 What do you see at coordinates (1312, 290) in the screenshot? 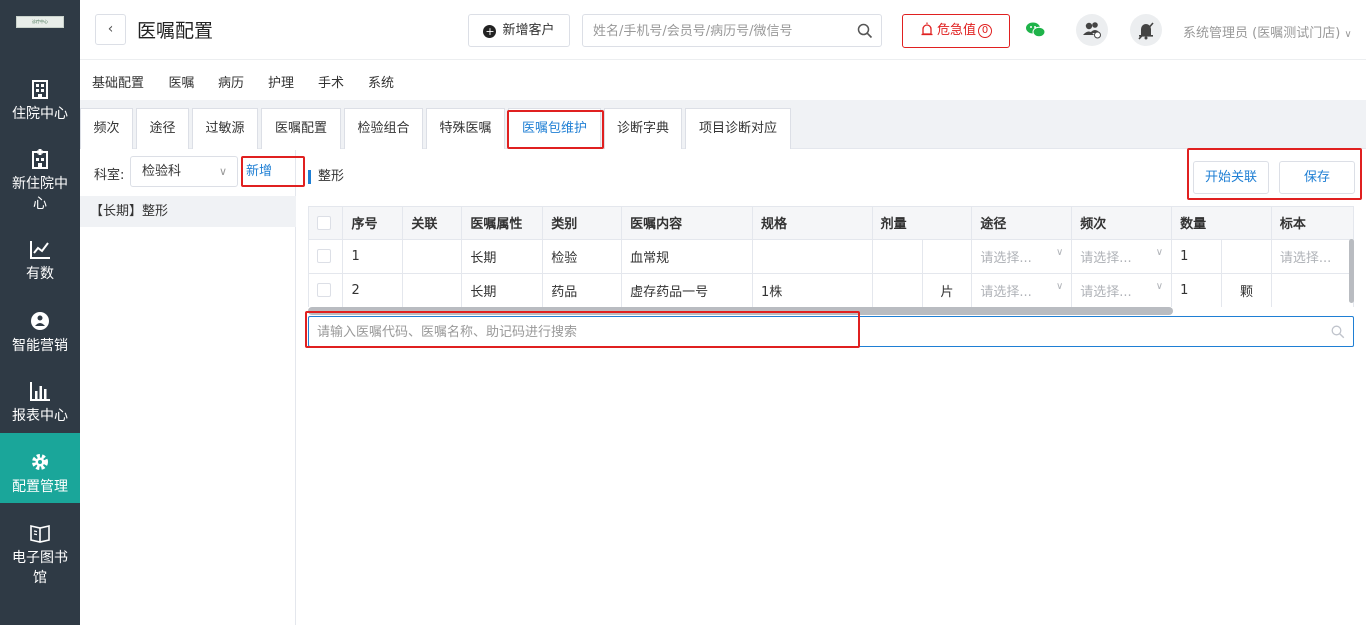
I see `row-specimen-select` at bounding box center [1312, 290].